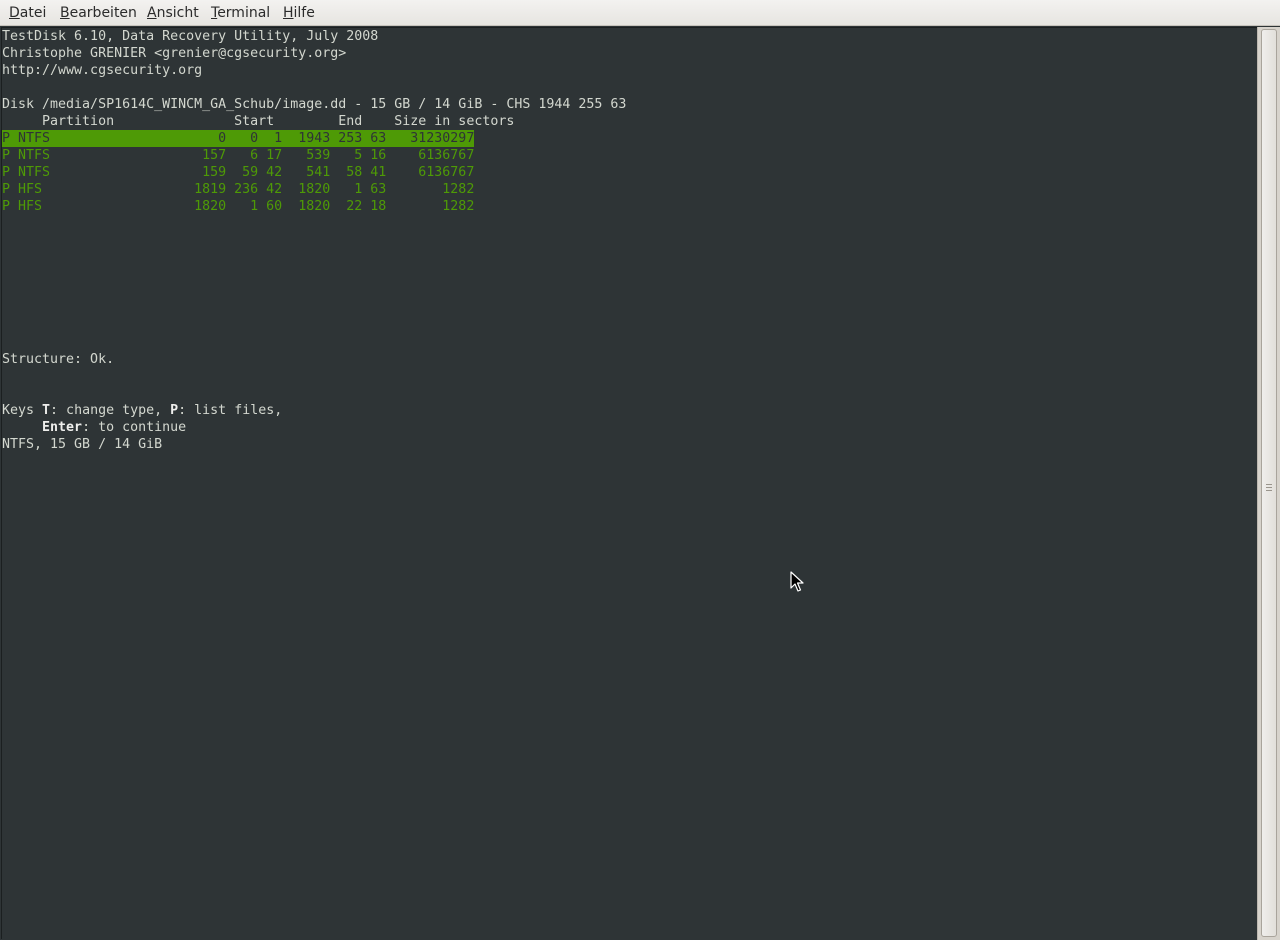 The image size is (1280, 940). I want to click on mouse-cursor-icon, so click(797, 581).